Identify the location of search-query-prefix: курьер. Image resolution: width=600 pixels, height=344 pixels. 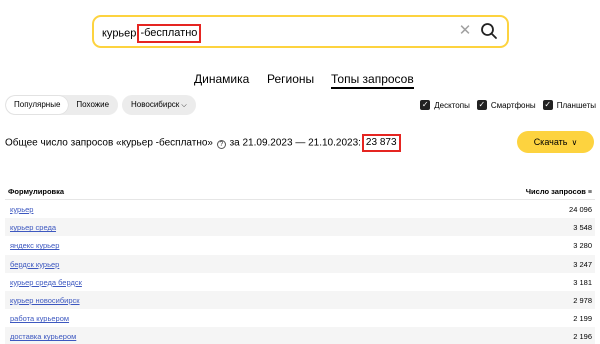
(119, 33).